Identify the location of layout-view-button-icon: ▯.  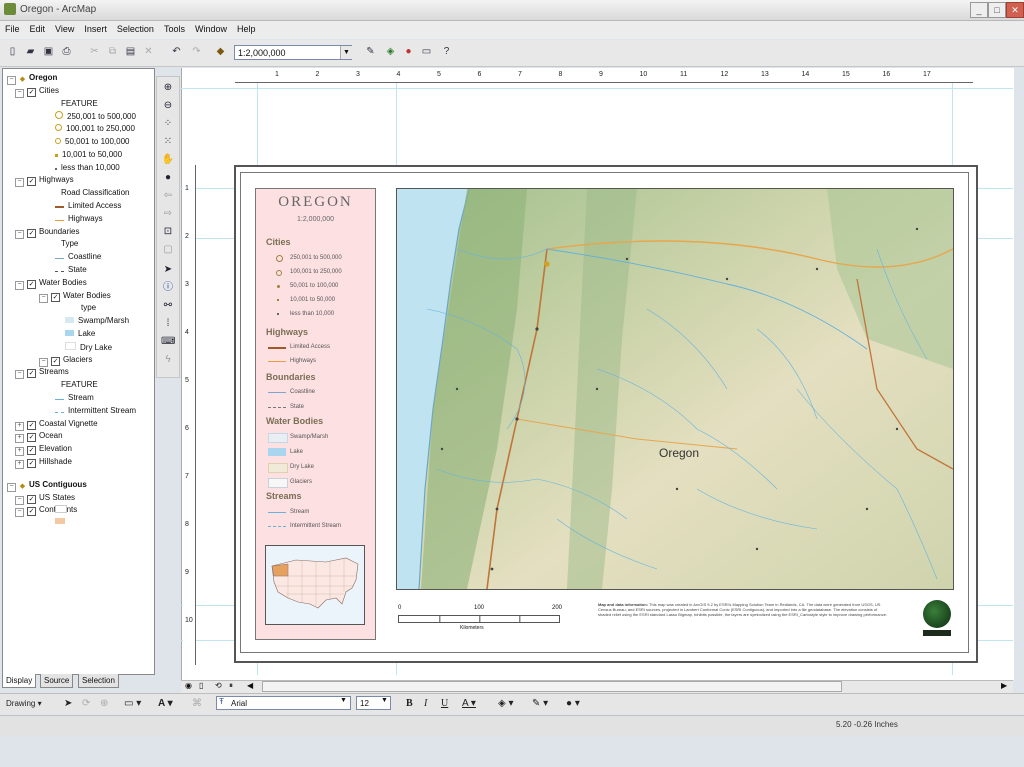
(201, 685).